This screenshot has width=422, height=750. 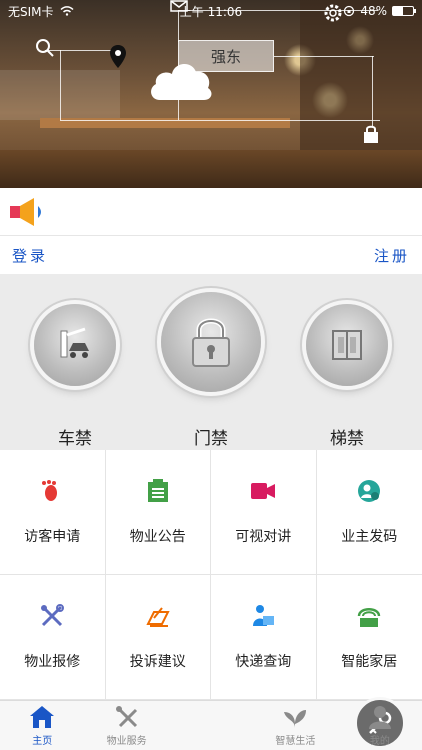 I want to click on wifi-icon, so click(x=66, y=11).